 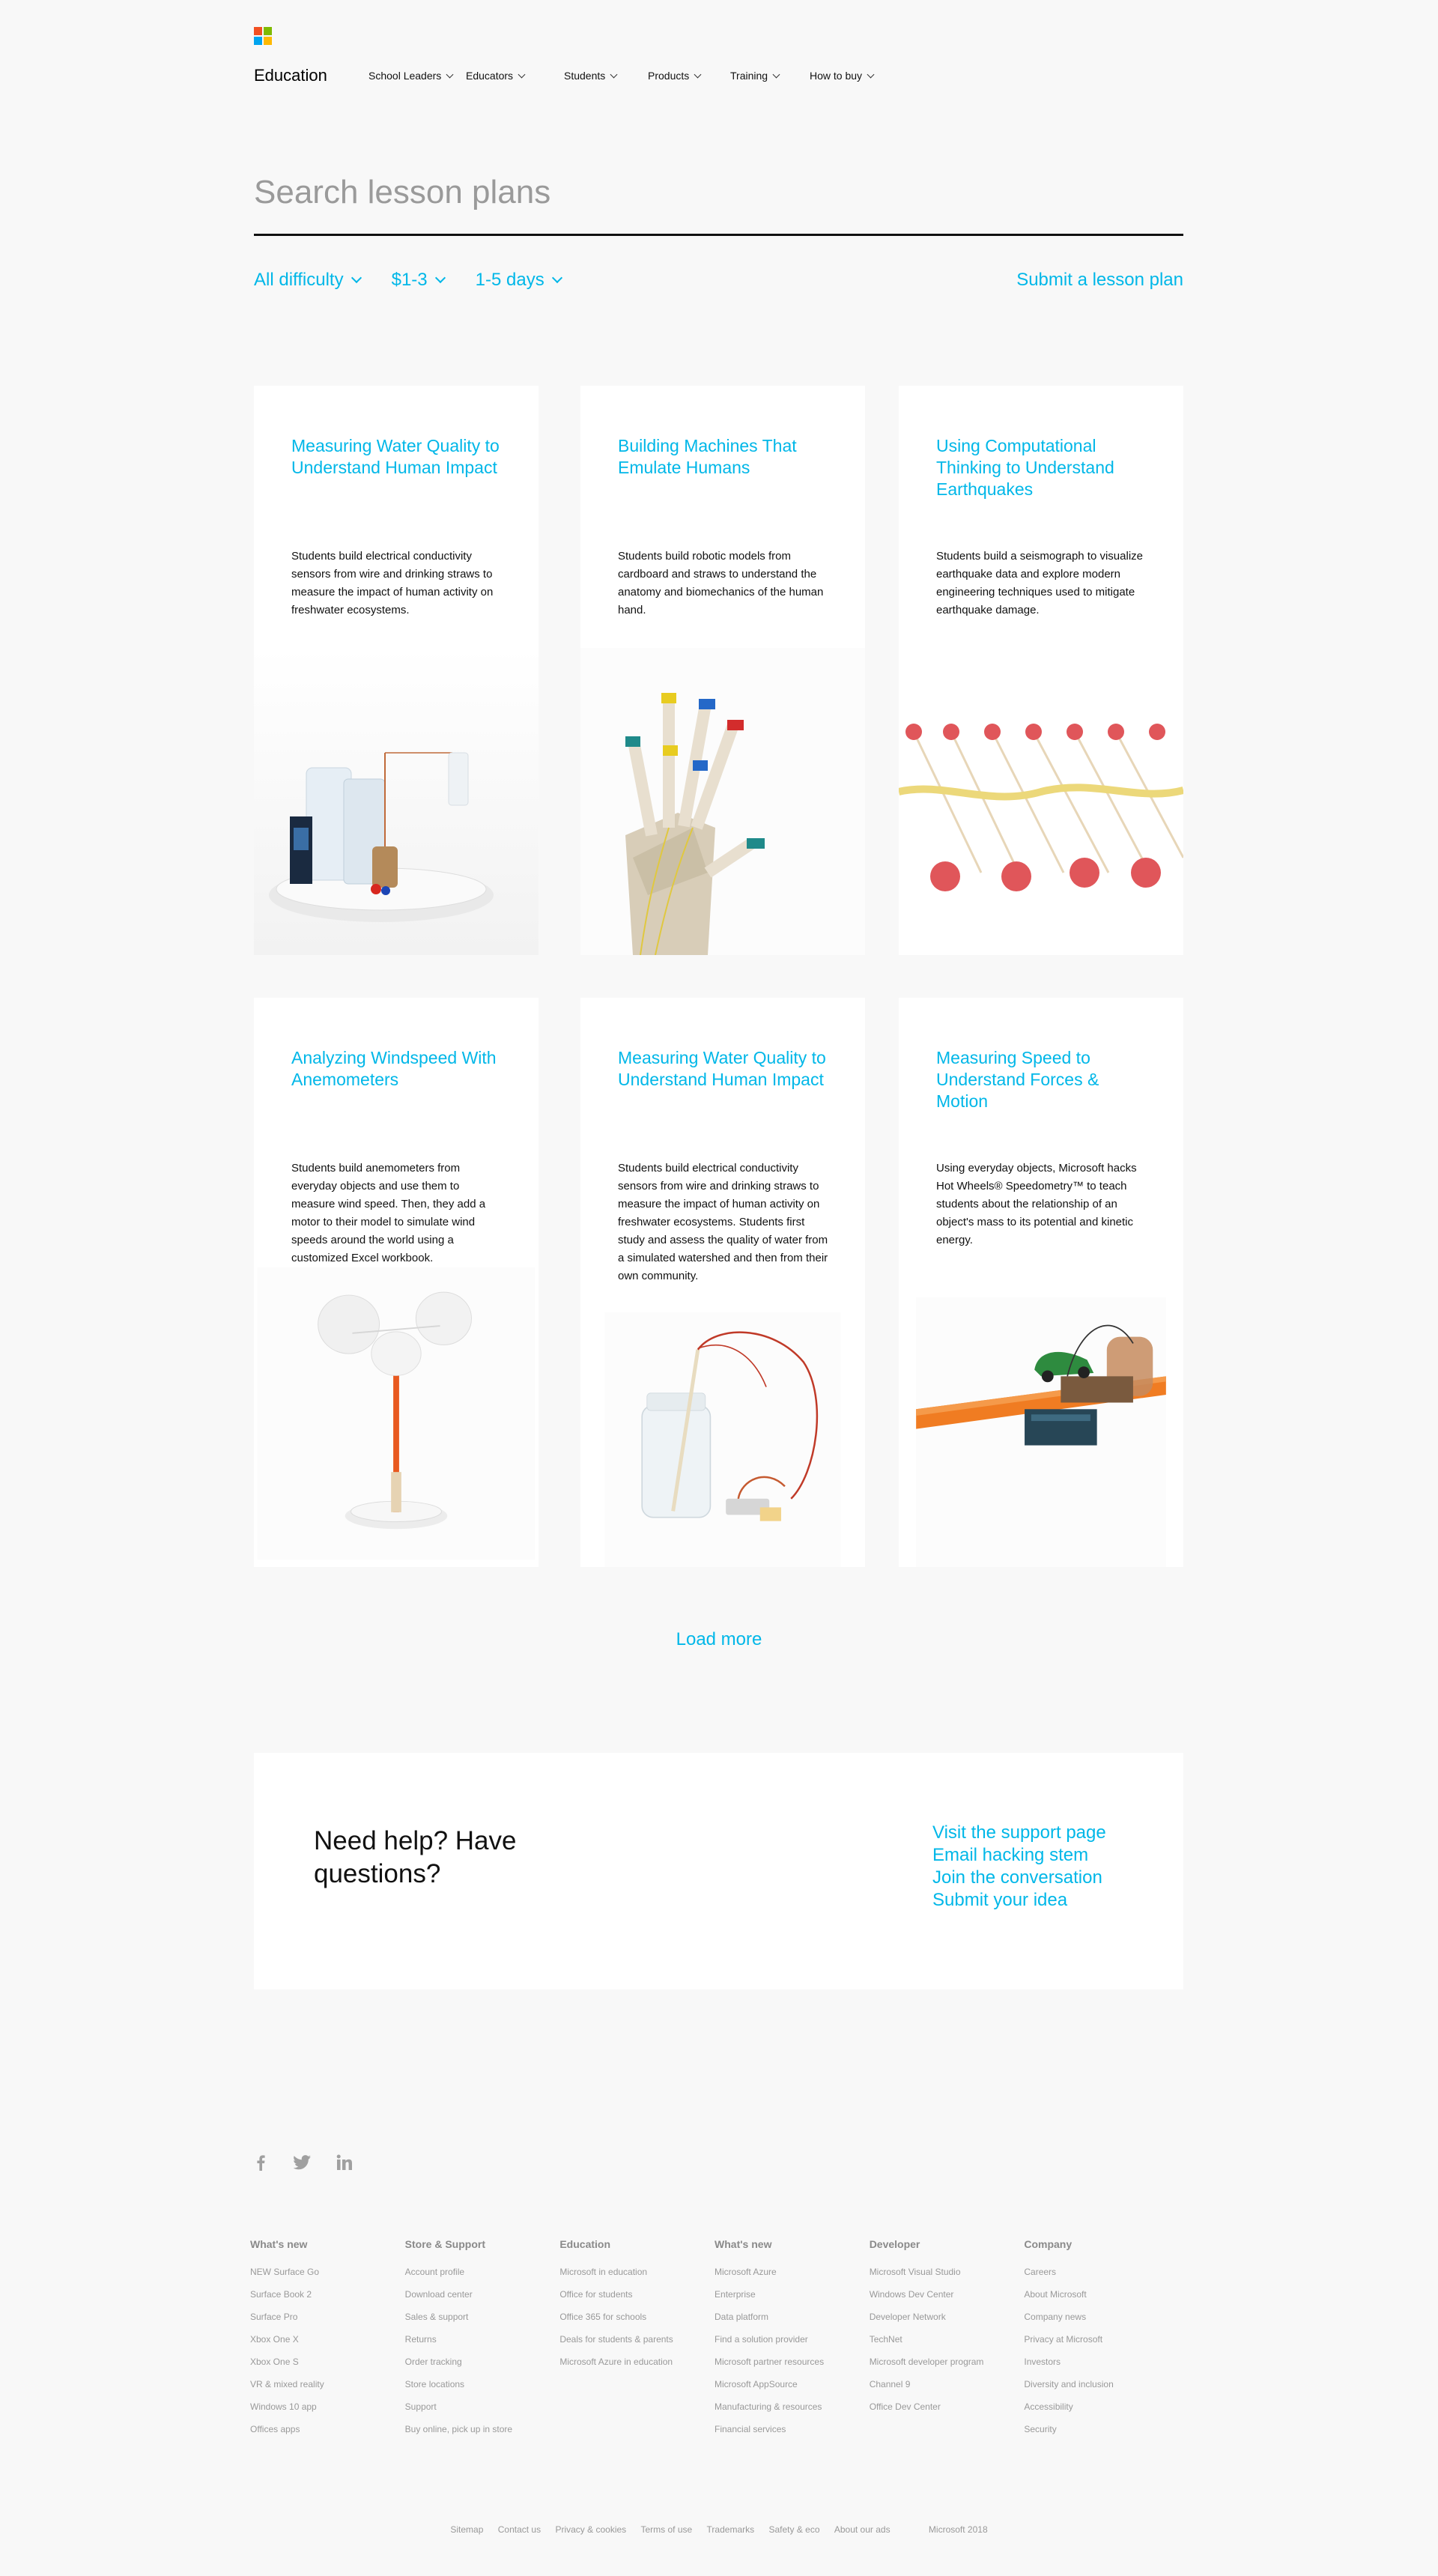 What do you see at coordinates (1101, 2406) in the screenshot?
I see `footer-link: Accessibility` at bounding box center [1101, 2406].